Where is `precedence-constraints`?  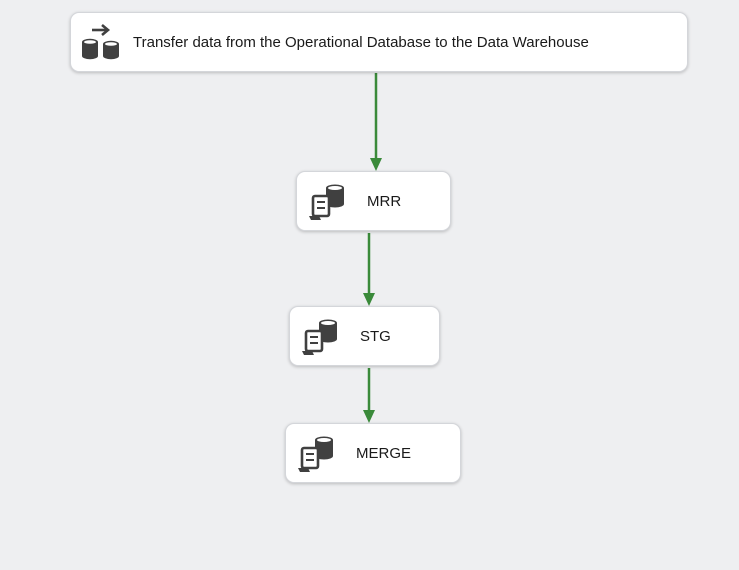
precedence-constraints is located at coordinates (372, 248).